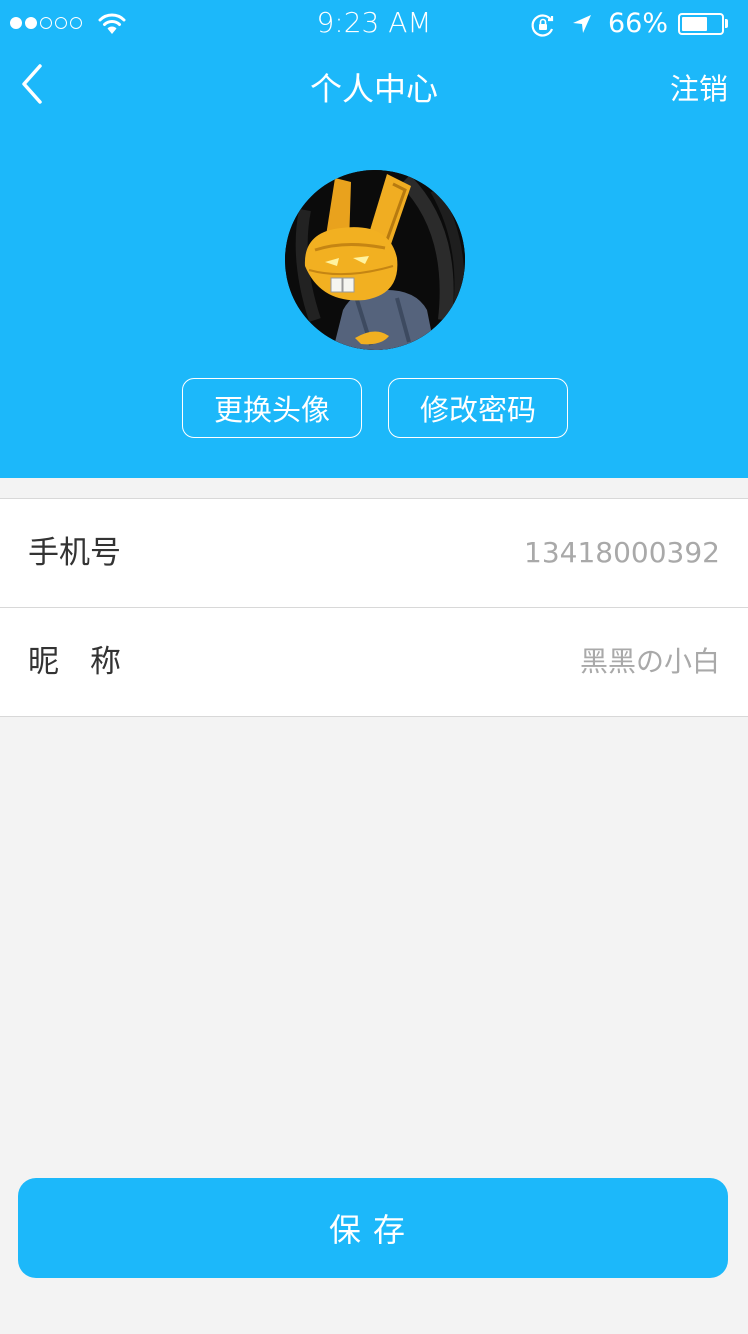 Image resolution: width=748 pixels, height=1334 pixels. Describe the element at coordinates (699, 87) in the screenshot. I see `logout-button: 注销` at that location.